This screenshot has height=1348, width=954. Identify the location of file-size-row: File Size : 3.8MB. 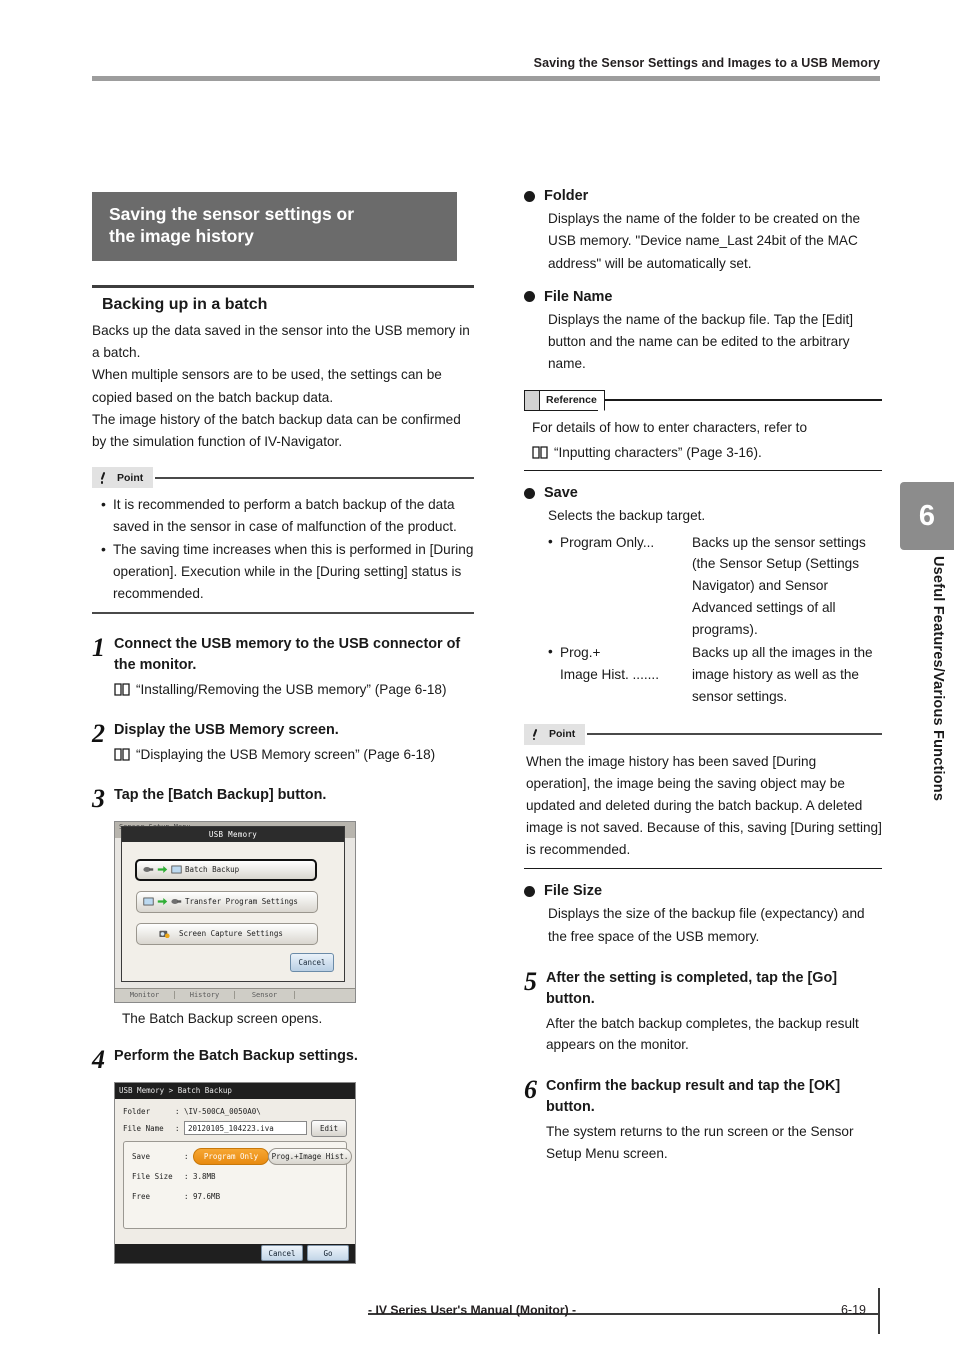
(235, 1177).